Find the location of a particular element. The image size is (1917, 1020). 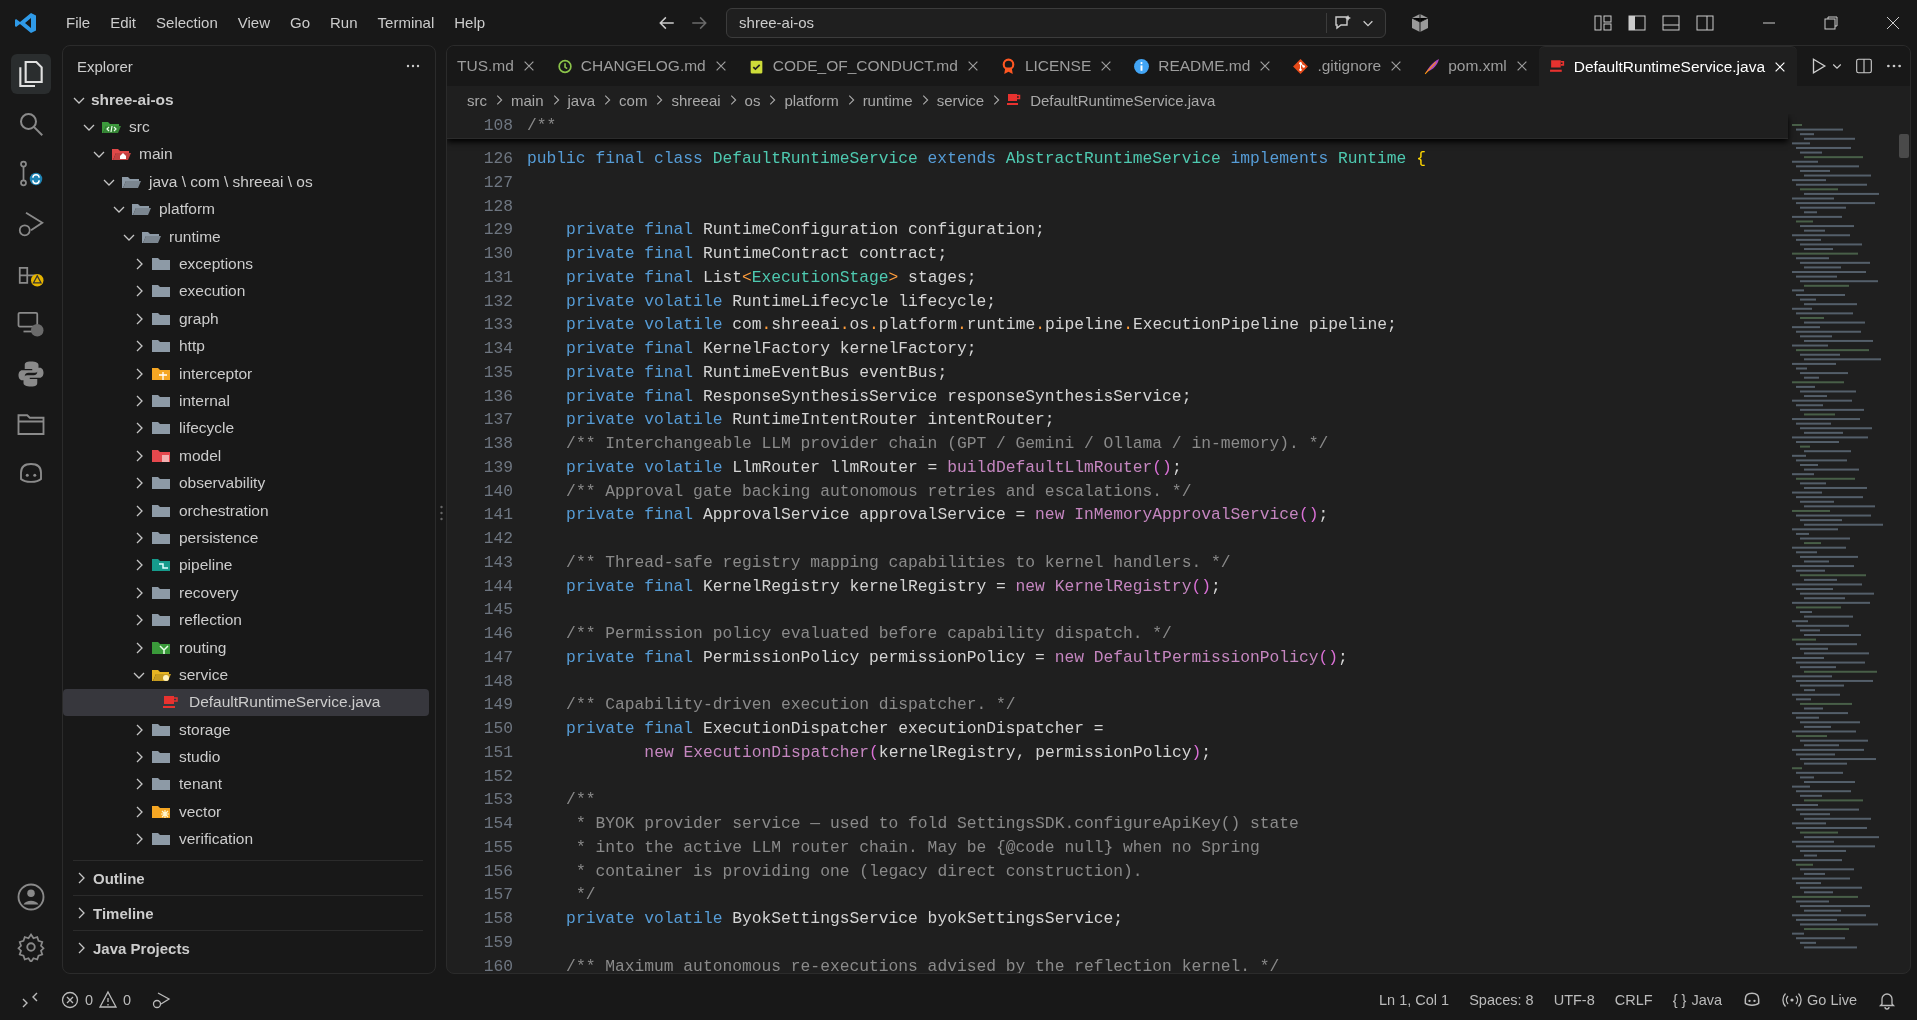

folder-entry: service is located at coordinates (204, 674).